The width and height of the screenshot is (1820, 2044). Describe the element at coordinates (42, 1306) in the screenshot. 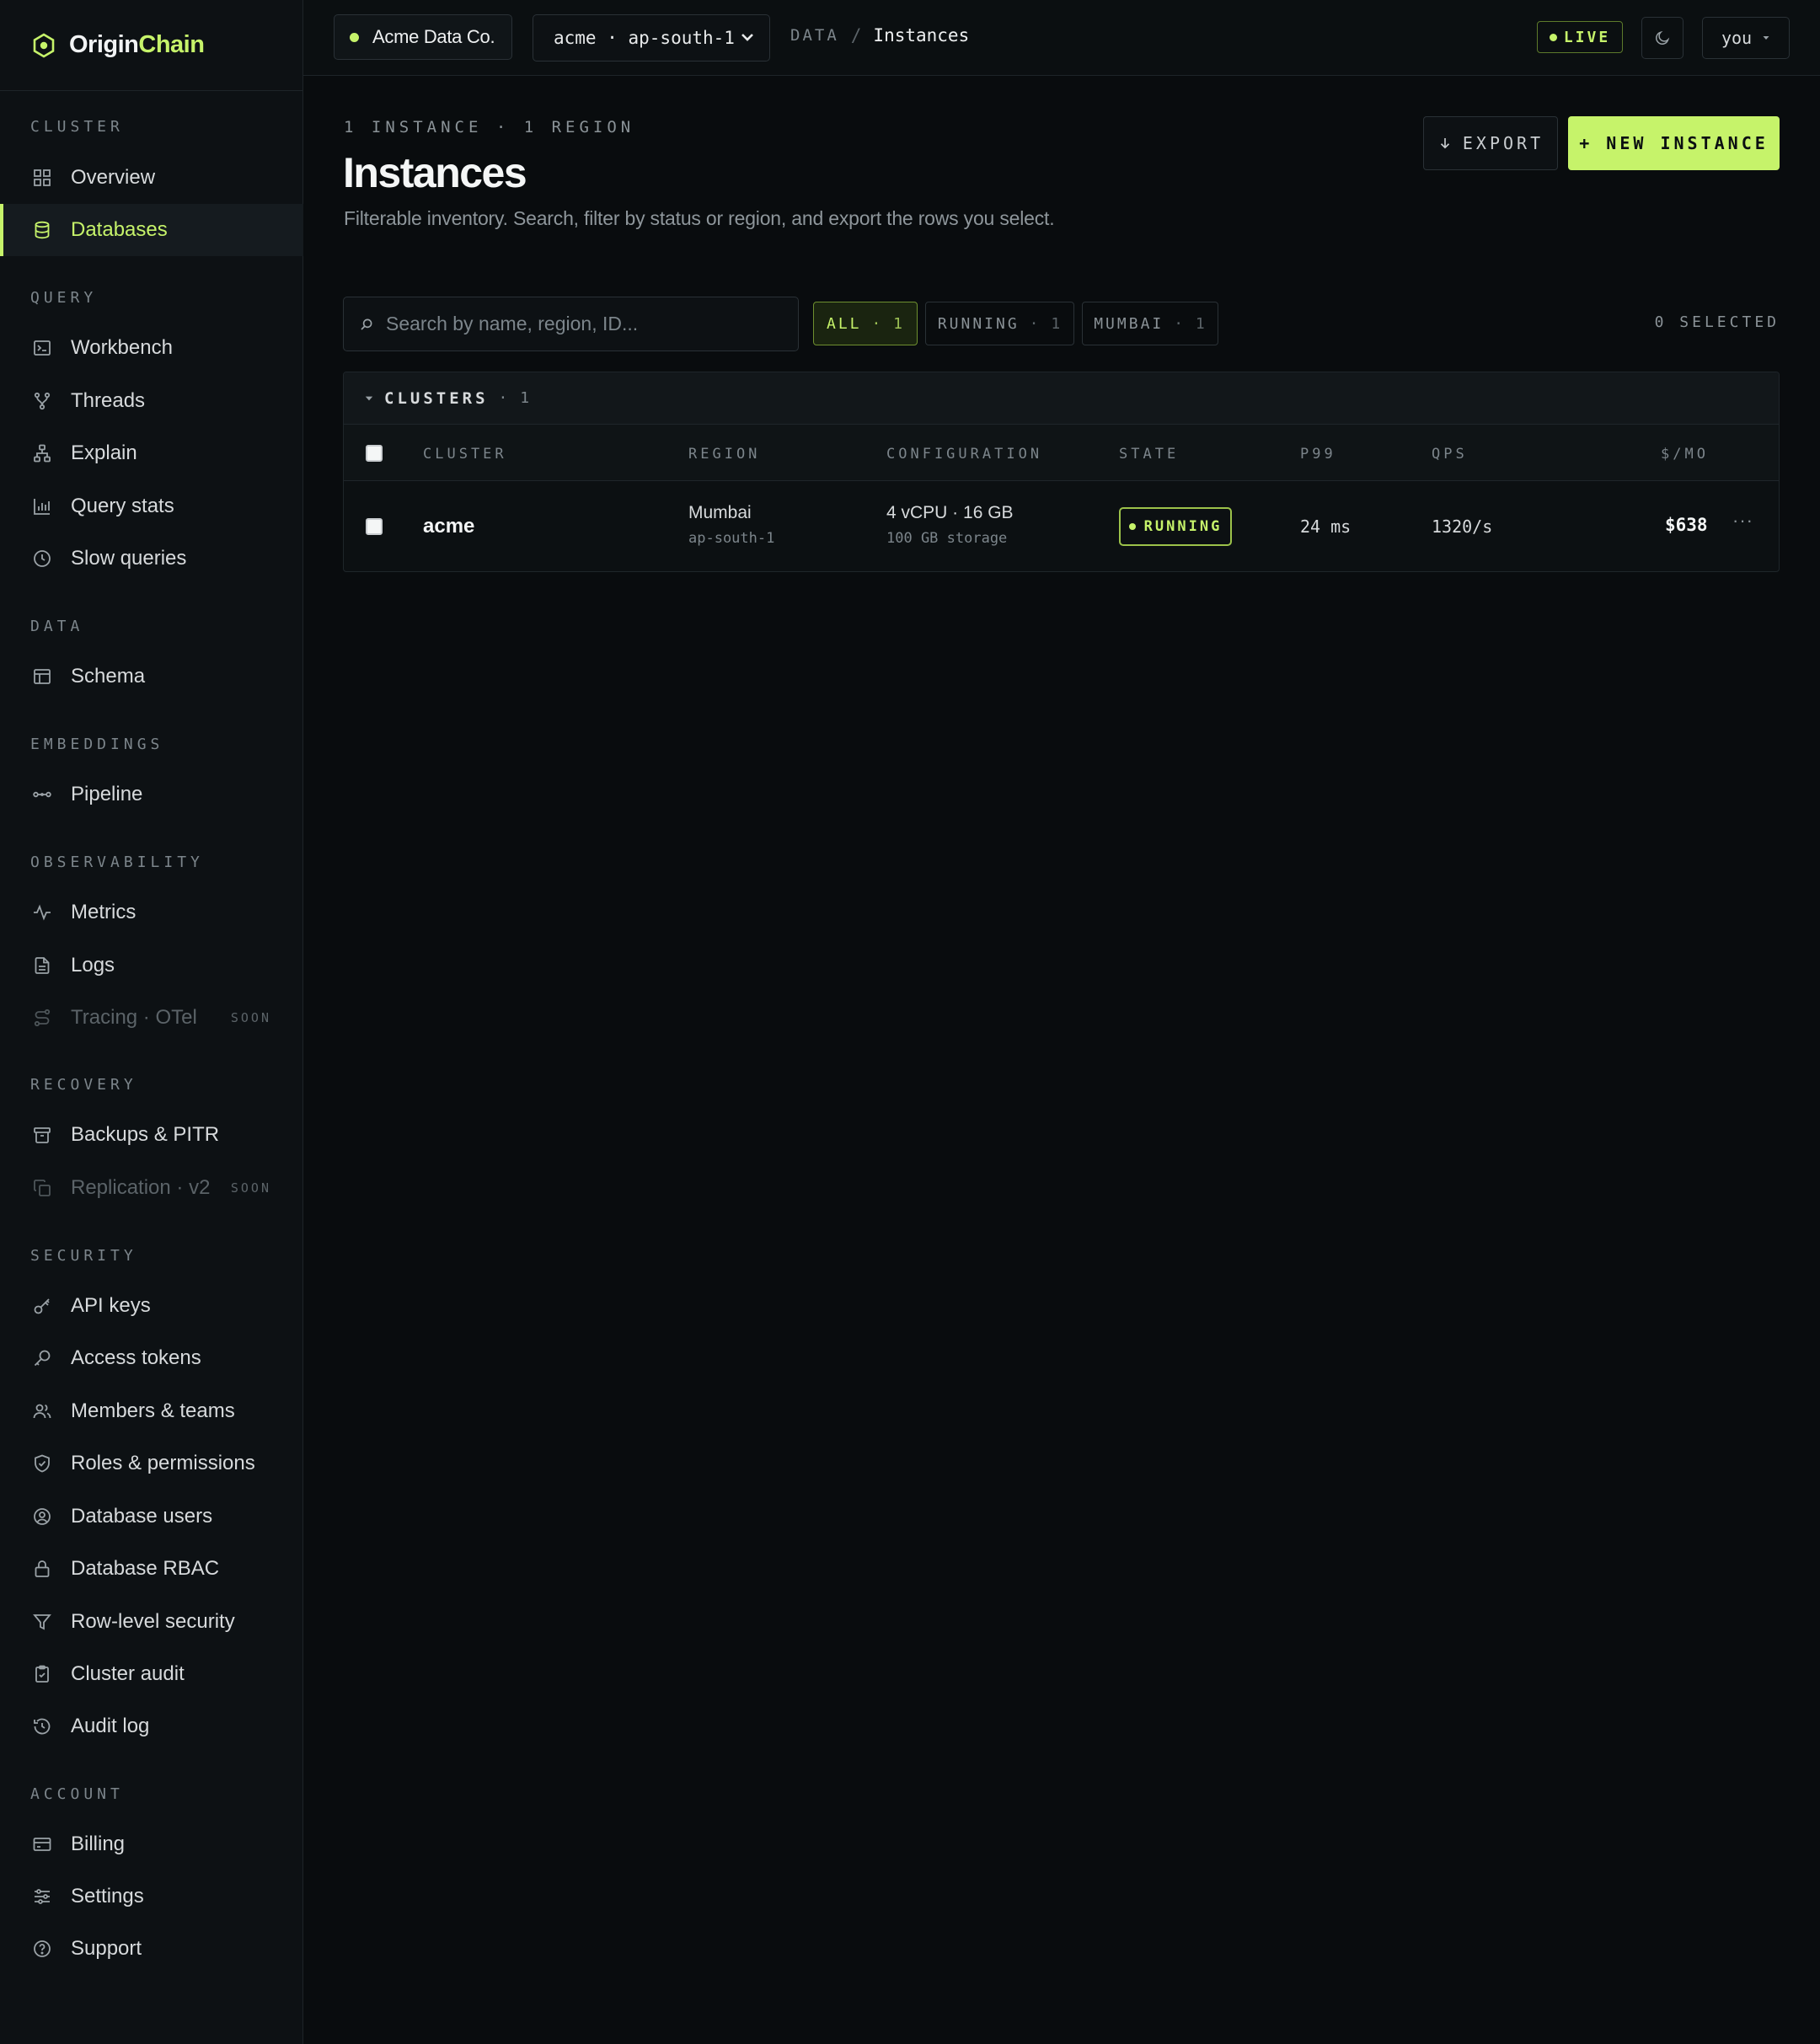

I see `key-icon` at that location.